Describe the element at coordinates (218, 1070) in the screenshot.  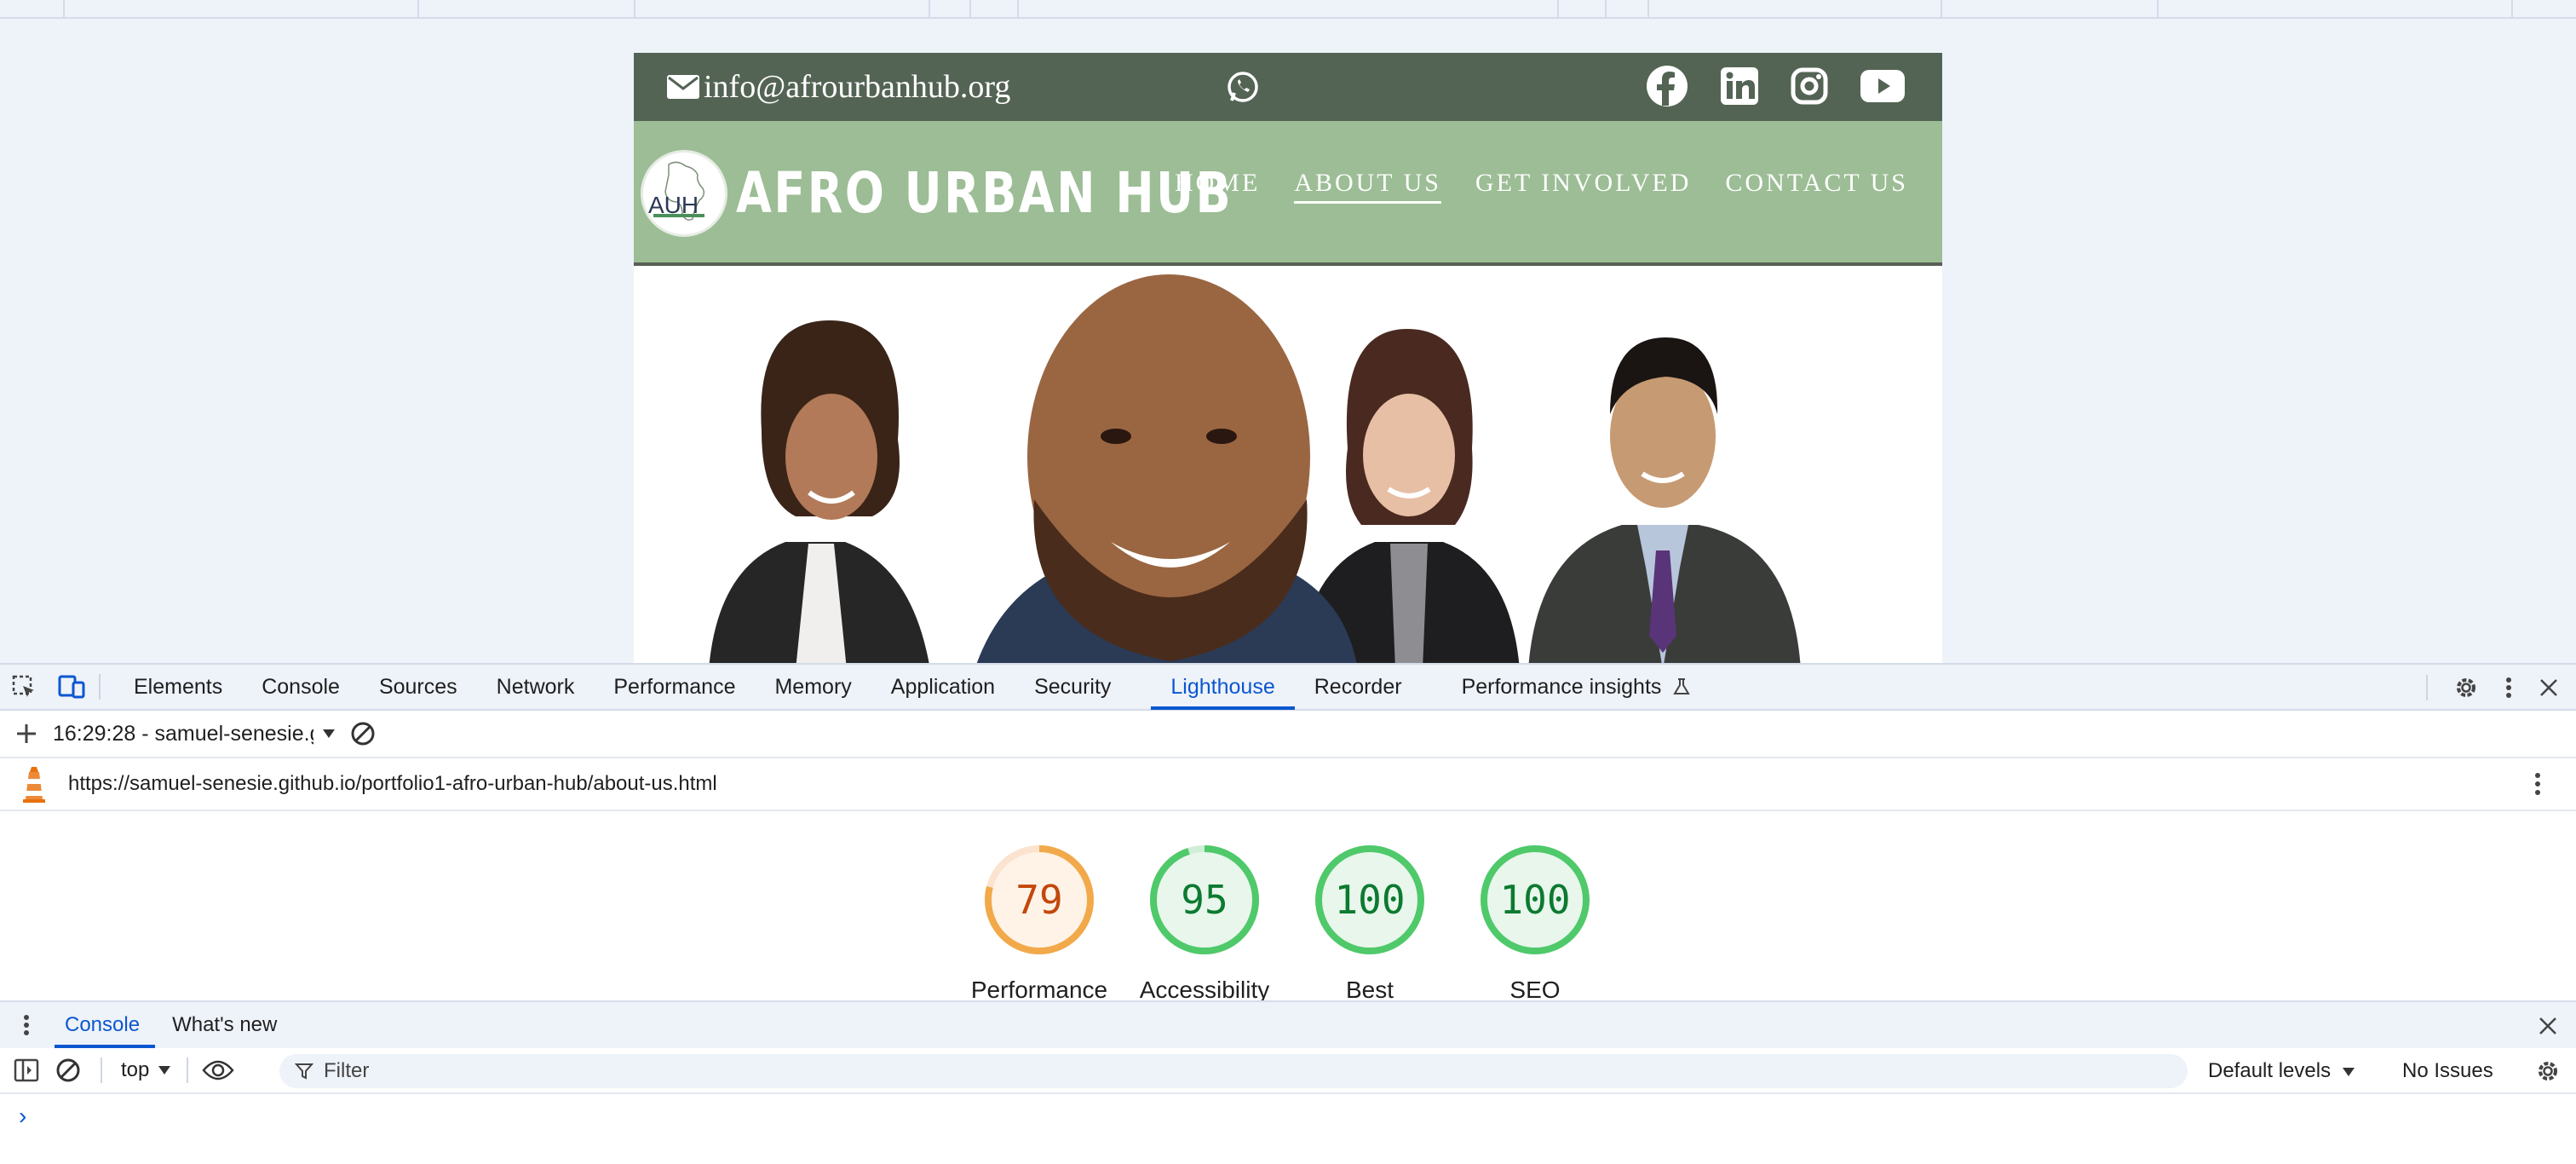
I see `live-expression-eye-icon` at that location.